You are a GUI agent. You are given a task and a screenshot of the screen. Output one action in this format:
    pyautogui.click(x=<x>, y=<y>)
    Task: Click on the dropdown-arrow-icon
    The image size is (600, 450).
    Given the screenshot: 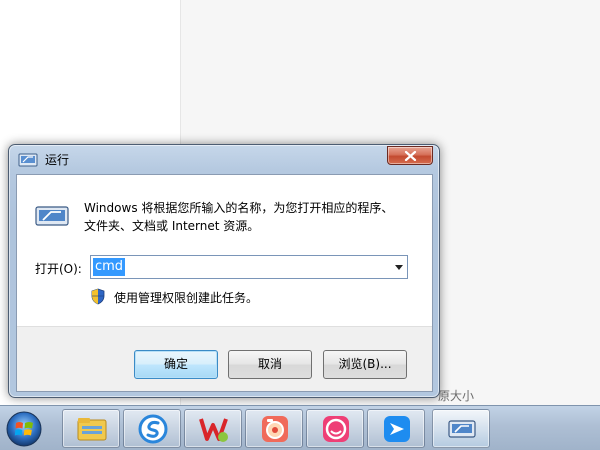 What is the action you would take?
    pyautogui.click(x=399, y=267)
    